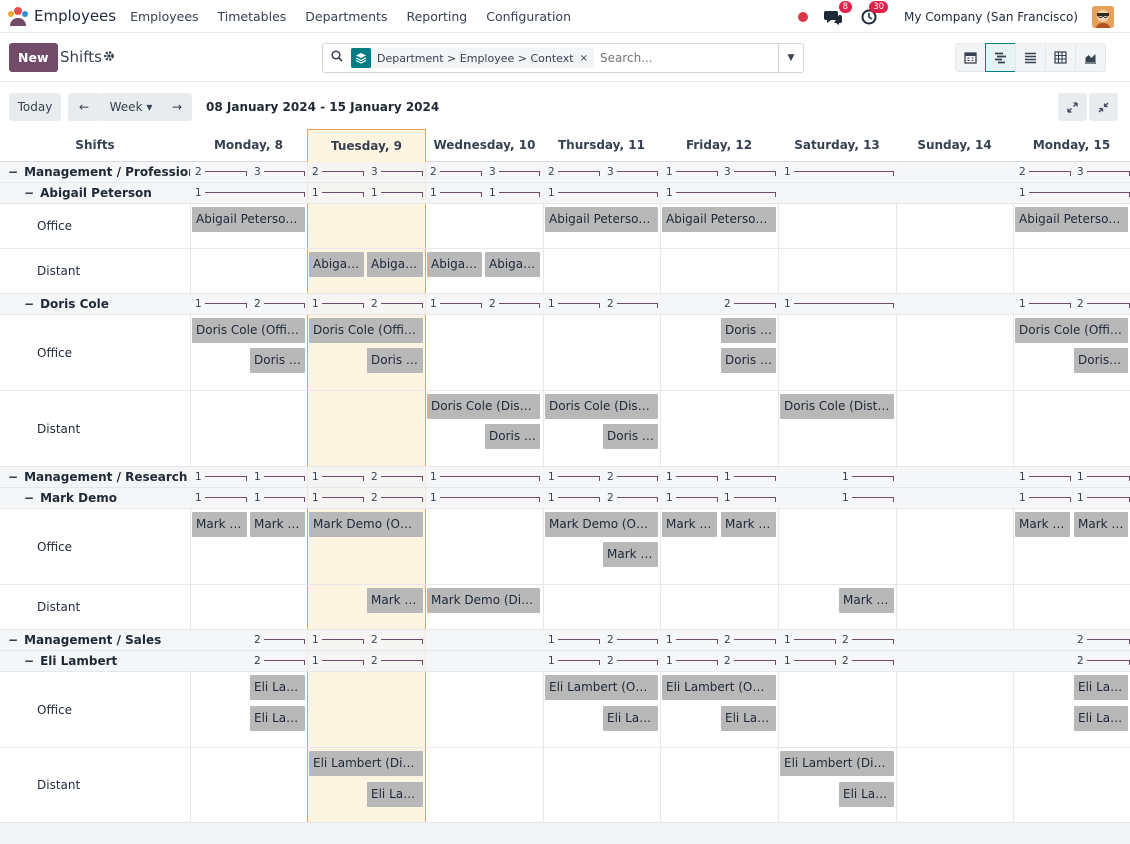 This screenshot has width=1130, height=844. What do you see at coordinates (1090, 57) in the screenshot?
I see `graph-view-icon` at bounding box center [1090, 57].